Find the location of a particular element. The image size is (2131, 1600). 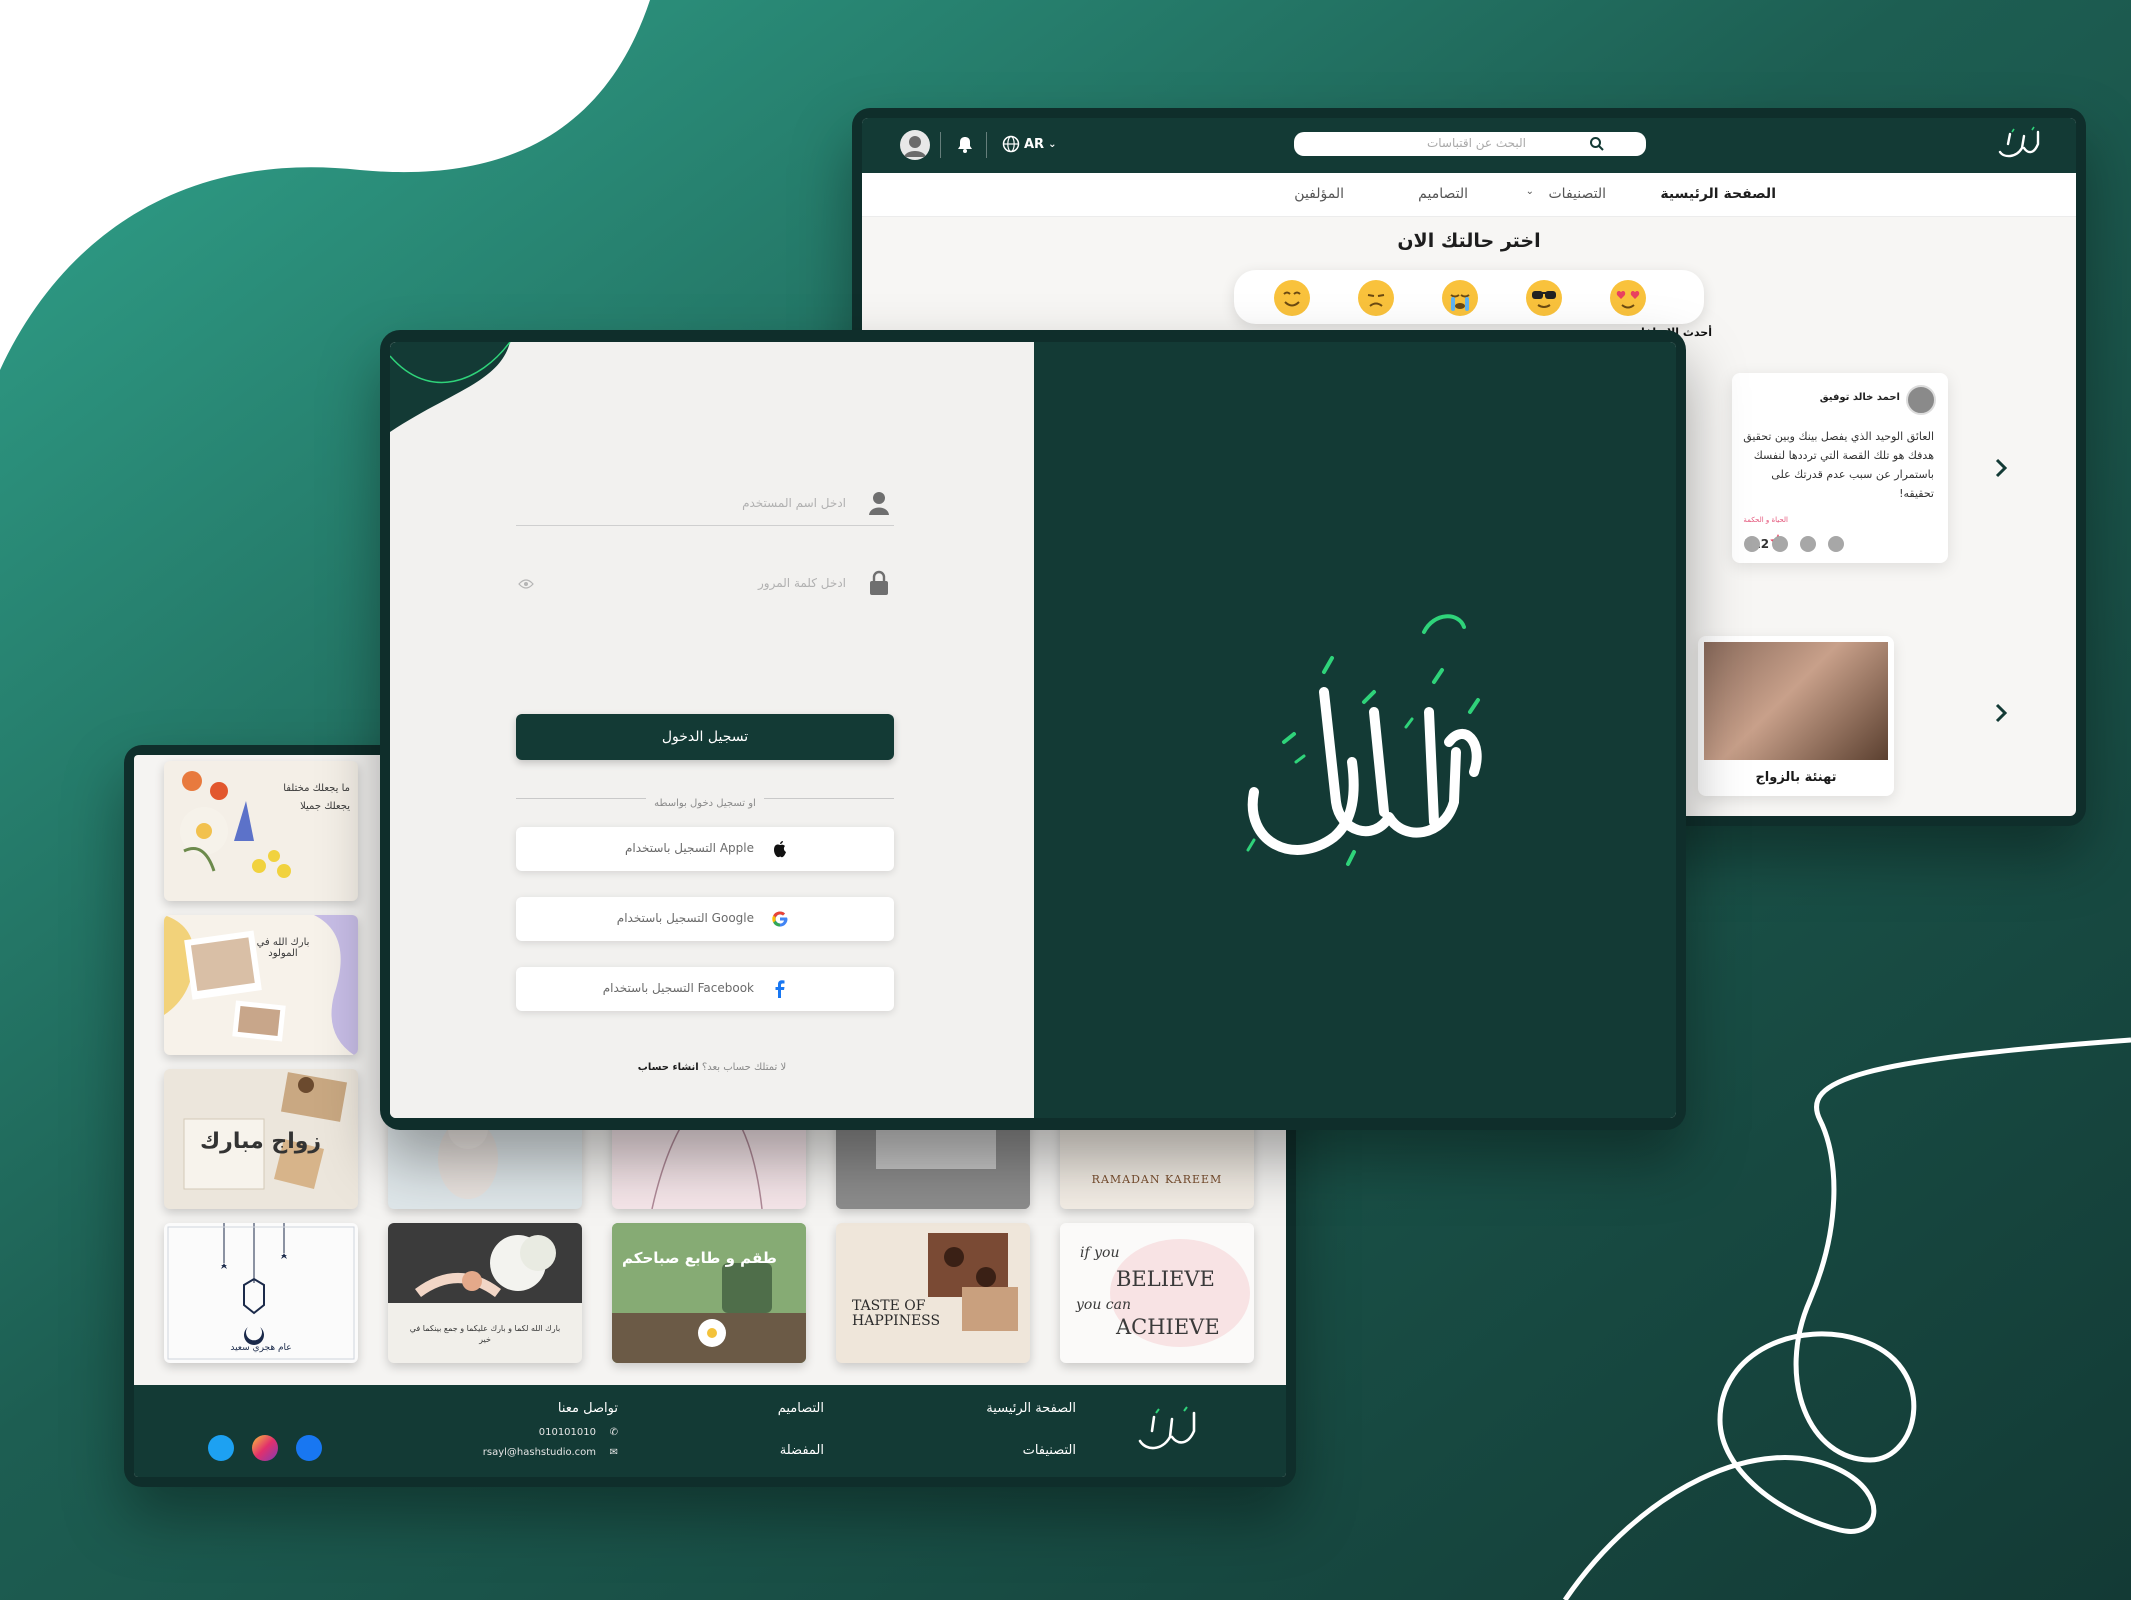

baby-illustration is located at coordinates (261, 985).